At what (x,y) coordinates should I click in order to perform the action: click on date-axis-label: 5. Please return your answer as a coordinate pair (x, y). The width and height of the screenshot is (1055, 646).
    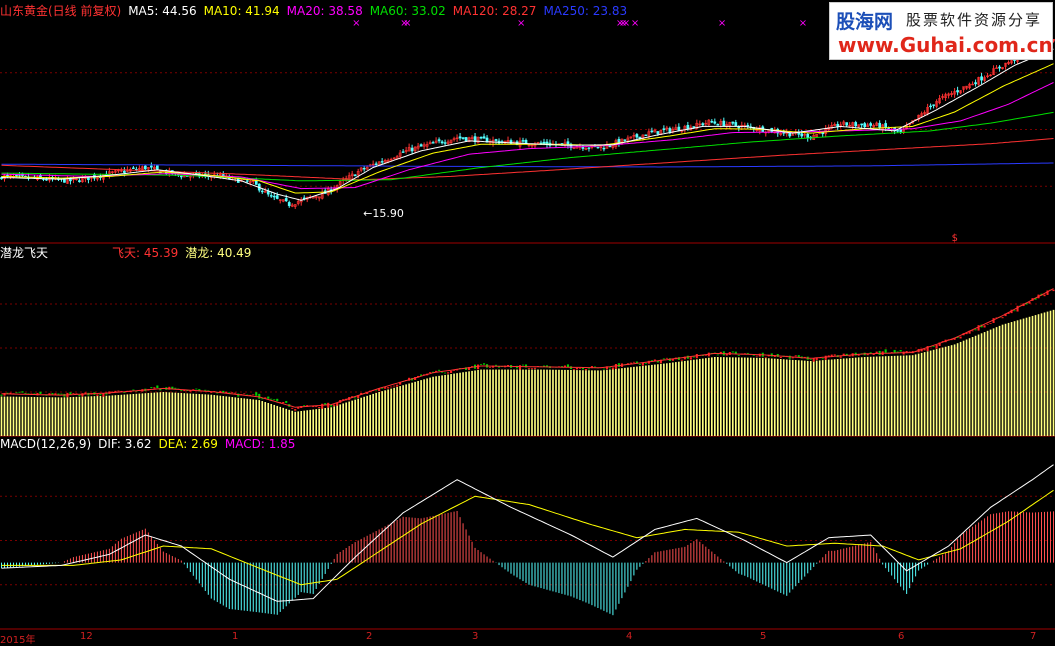
    Looking at the image, I should click on (763, 636).